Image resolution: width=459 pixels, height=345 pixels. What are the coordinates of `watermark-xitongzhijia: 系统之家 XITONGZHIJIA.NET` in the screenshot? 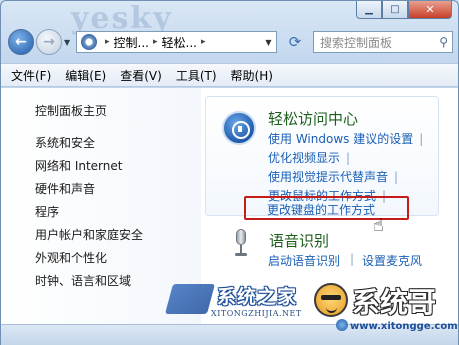 It's located at (236, 305).